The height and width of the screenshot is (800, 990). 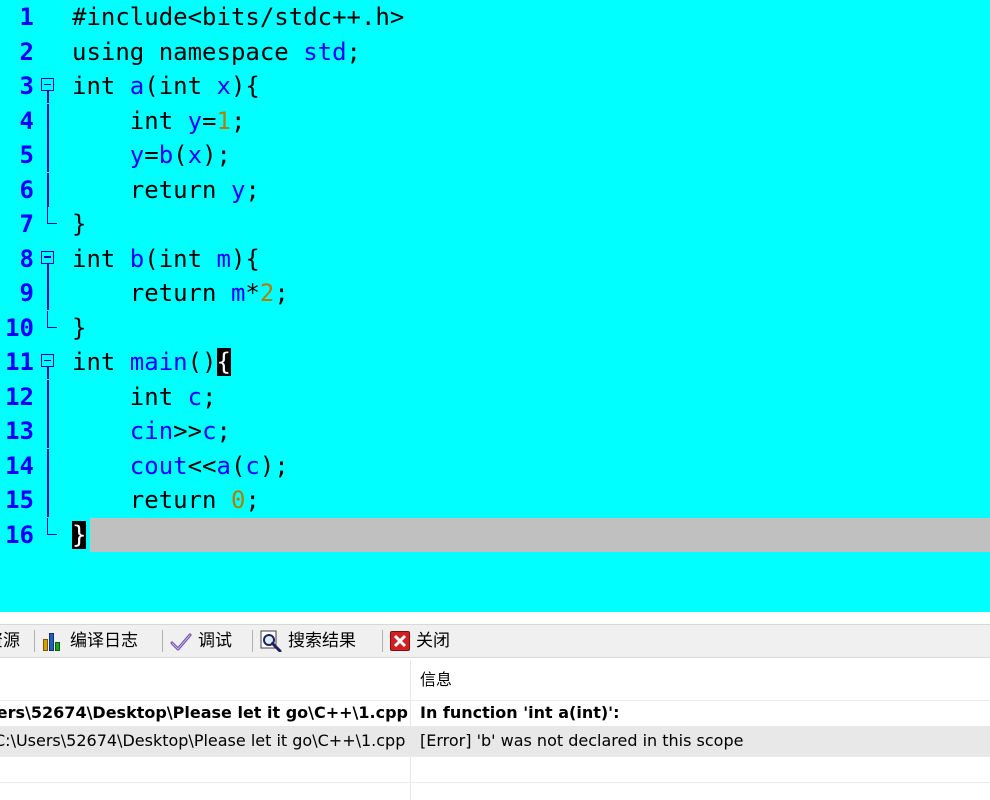 I want to click on code-line: 14 cout<<a(c);, so click(x=495, y=465).